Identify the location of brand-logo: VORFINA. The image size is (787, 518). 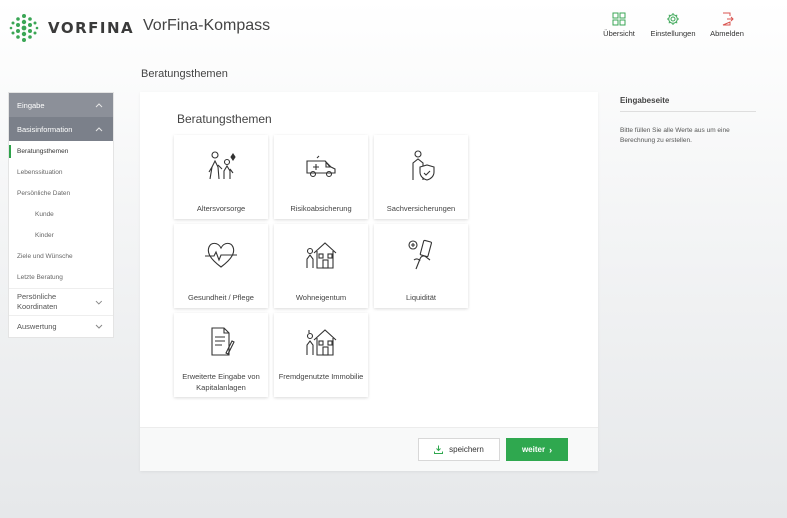
(71, 28).